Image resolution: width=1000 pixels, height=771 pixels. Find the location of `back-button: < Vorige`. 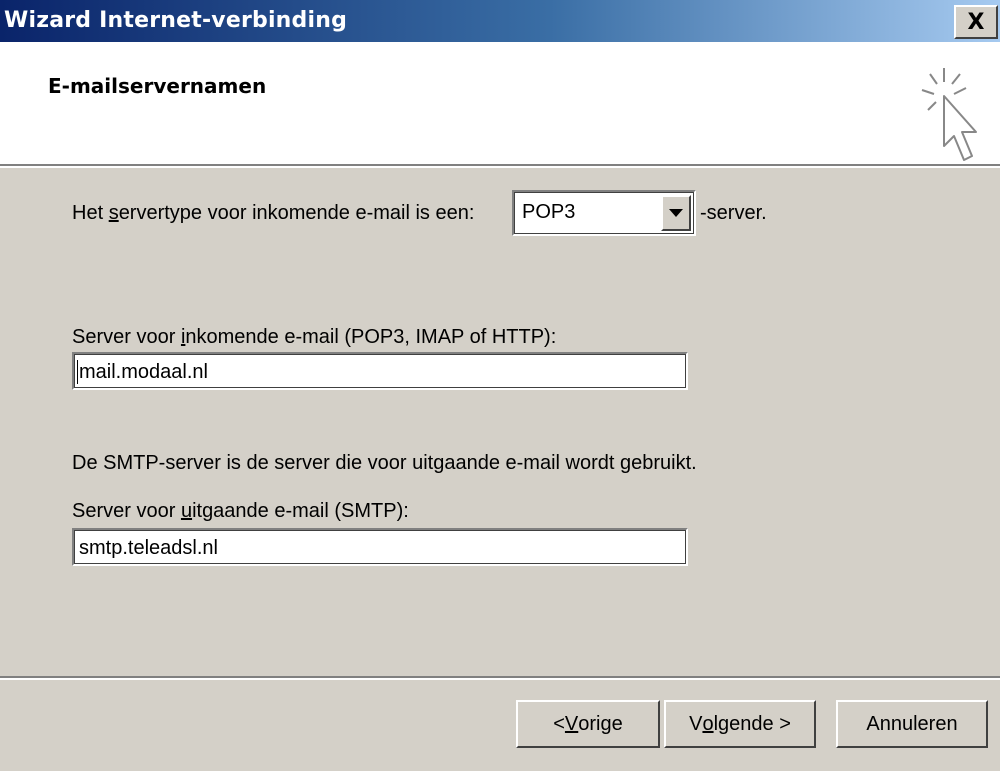

back-button: < Vorige is located at coordinates (588, 724).